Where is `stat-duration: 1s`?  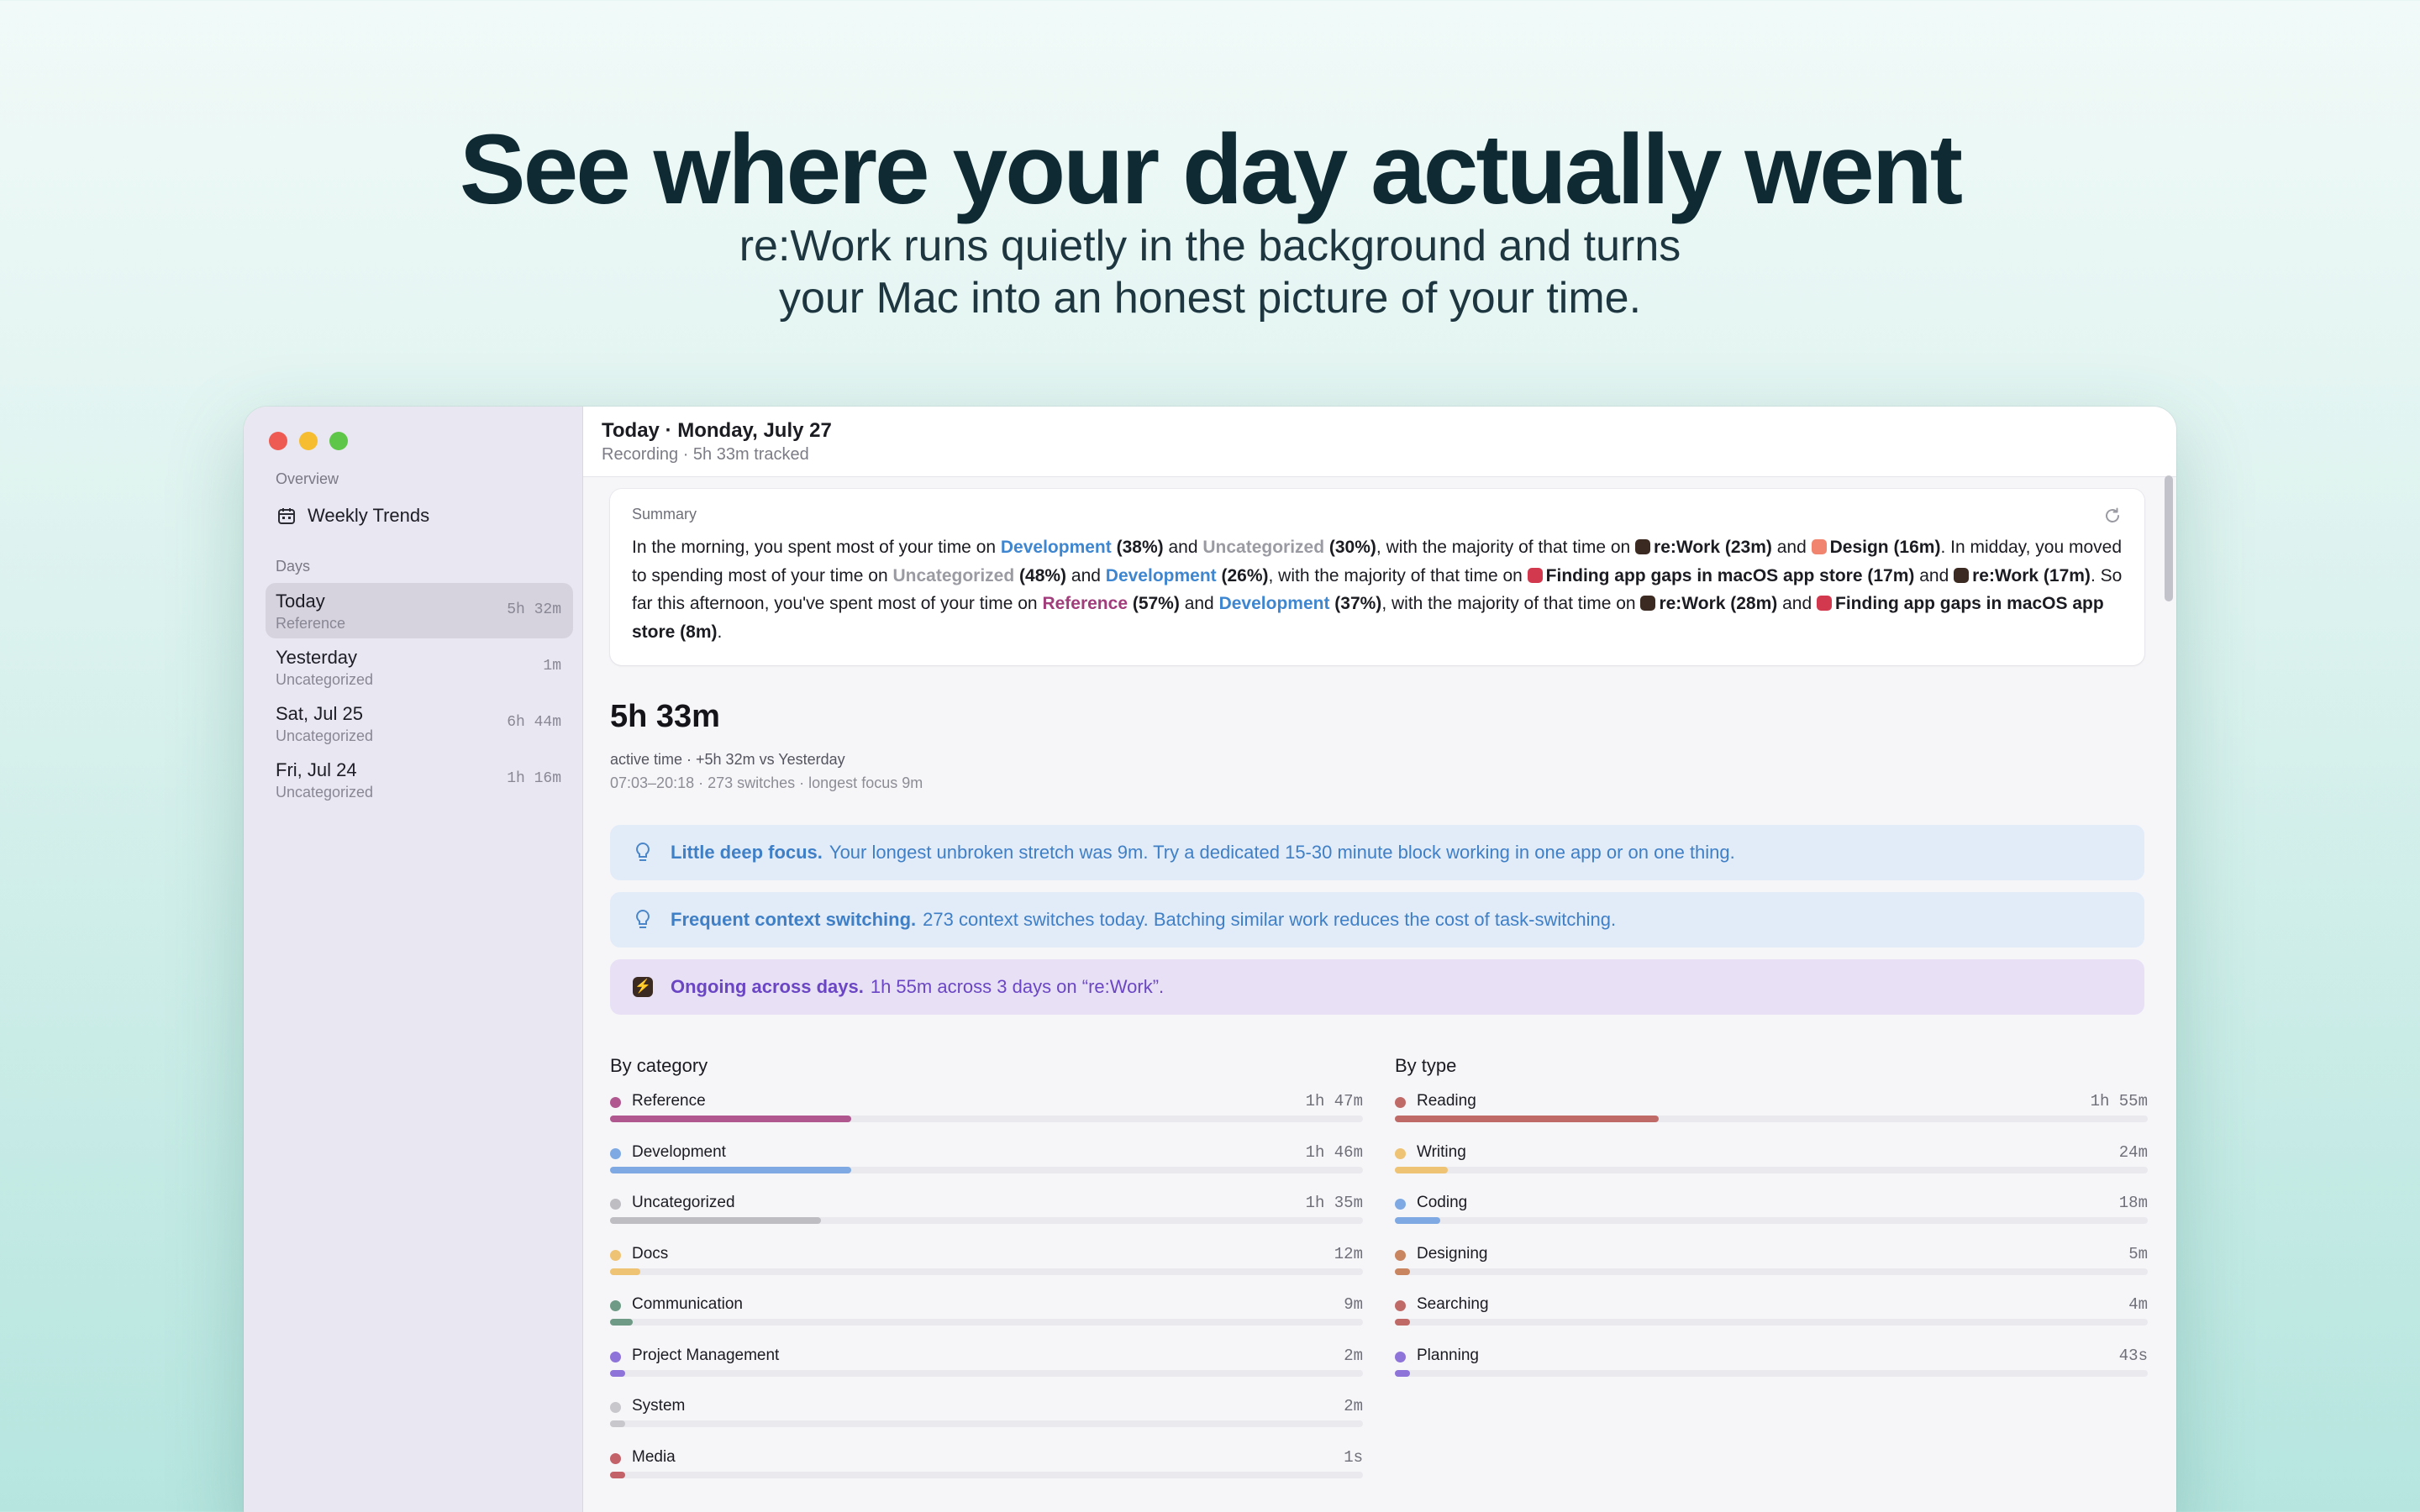 stat-duration: 1s is located at coordinates (1353, 1457).